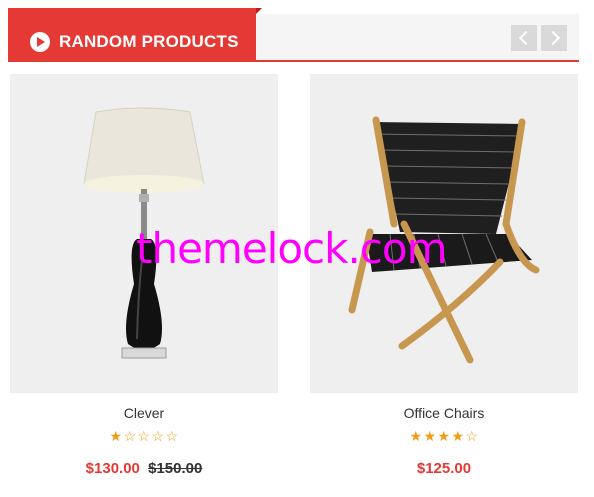  I want to click on play-circle-icon, so click(40, 42).